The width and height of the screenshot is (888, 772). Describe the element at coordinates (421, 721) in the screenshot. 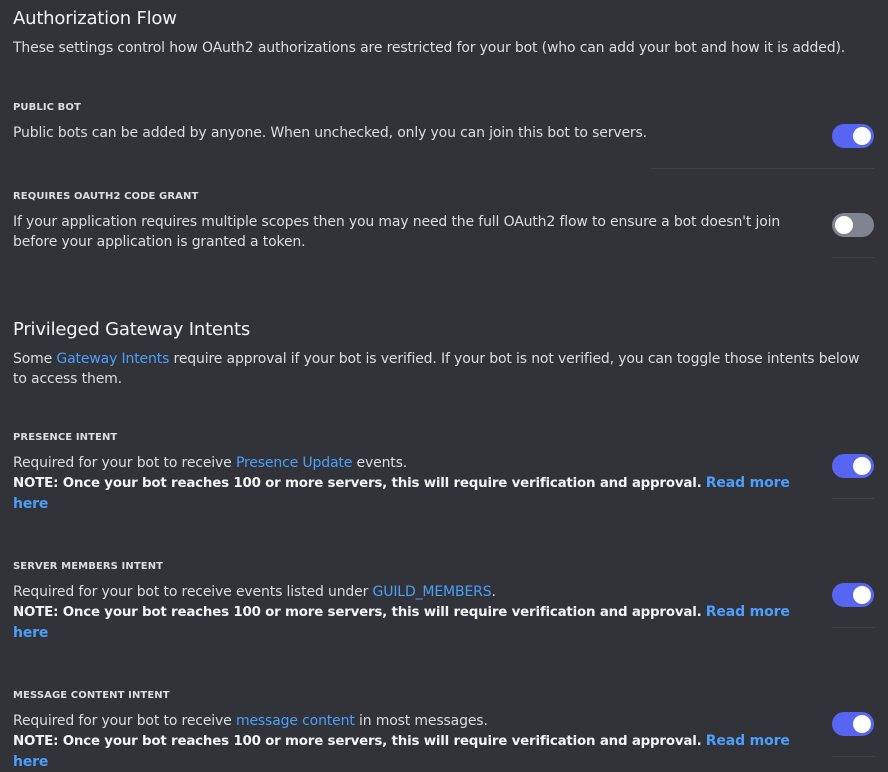

I see `message-content-intent-text: in most messages.` at that location.